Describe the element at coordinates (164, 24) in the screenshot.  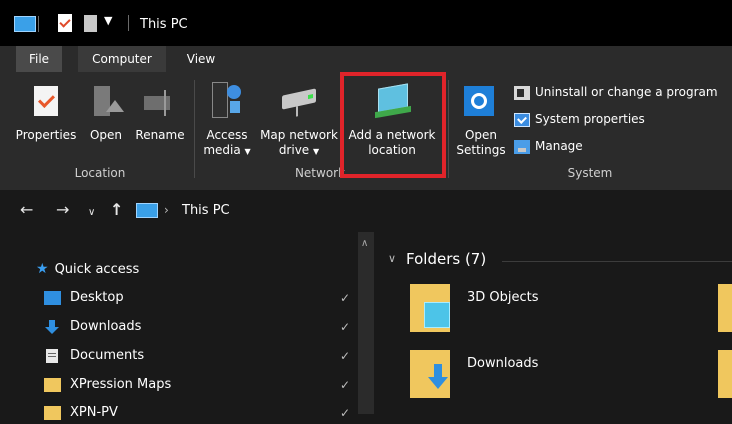
I see `window-title: This PC` at that location.